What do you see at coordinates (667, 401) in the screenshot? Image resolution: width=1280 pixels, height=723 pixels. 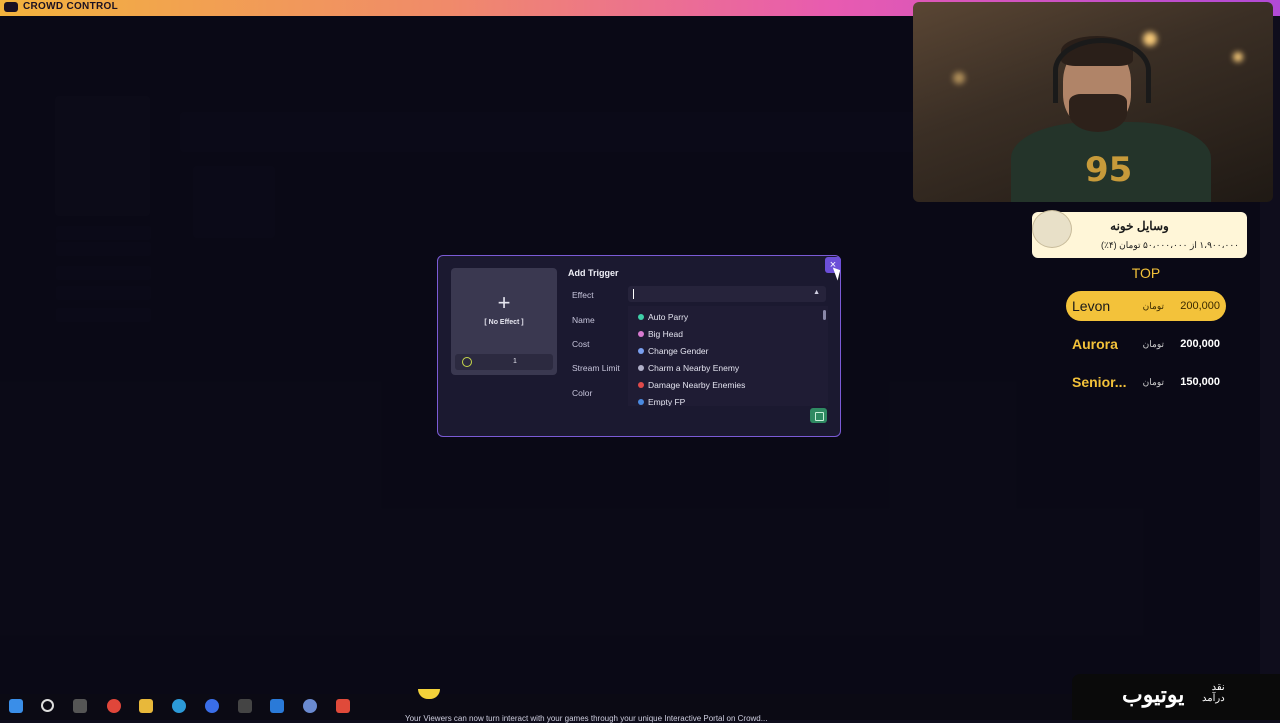 I see `option-label: Empty FP` at bounding box center [667, 401].